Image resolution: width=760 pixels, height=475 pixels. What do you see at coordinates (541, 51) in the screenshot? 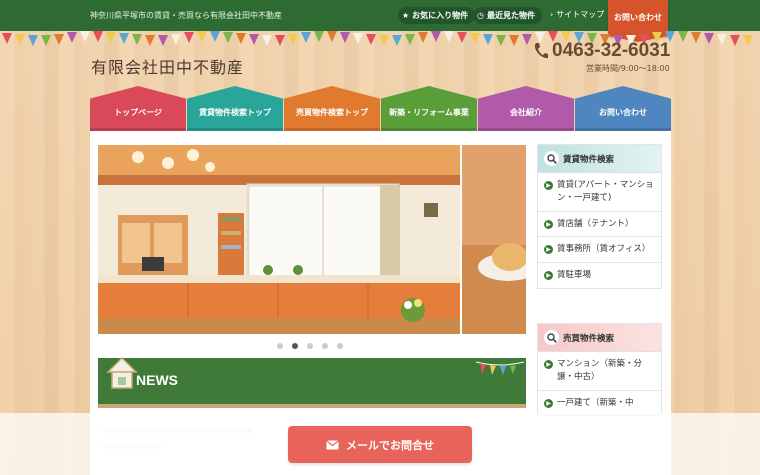
I see `phone-icon` at bounding box center [541, 51].